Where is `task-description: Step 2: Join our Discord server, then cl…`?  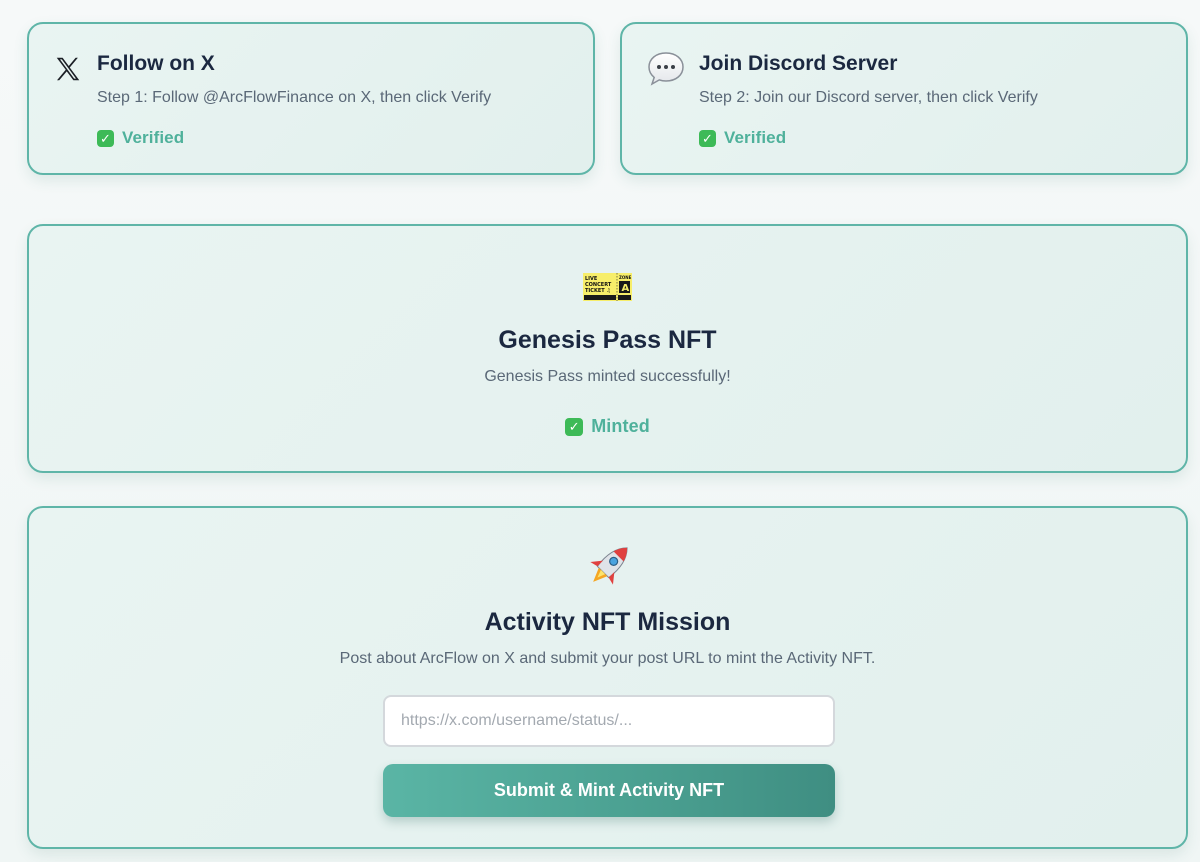 task-description: Step 2: Join our Discord server, then cl… is located at coordinates (868, 97).